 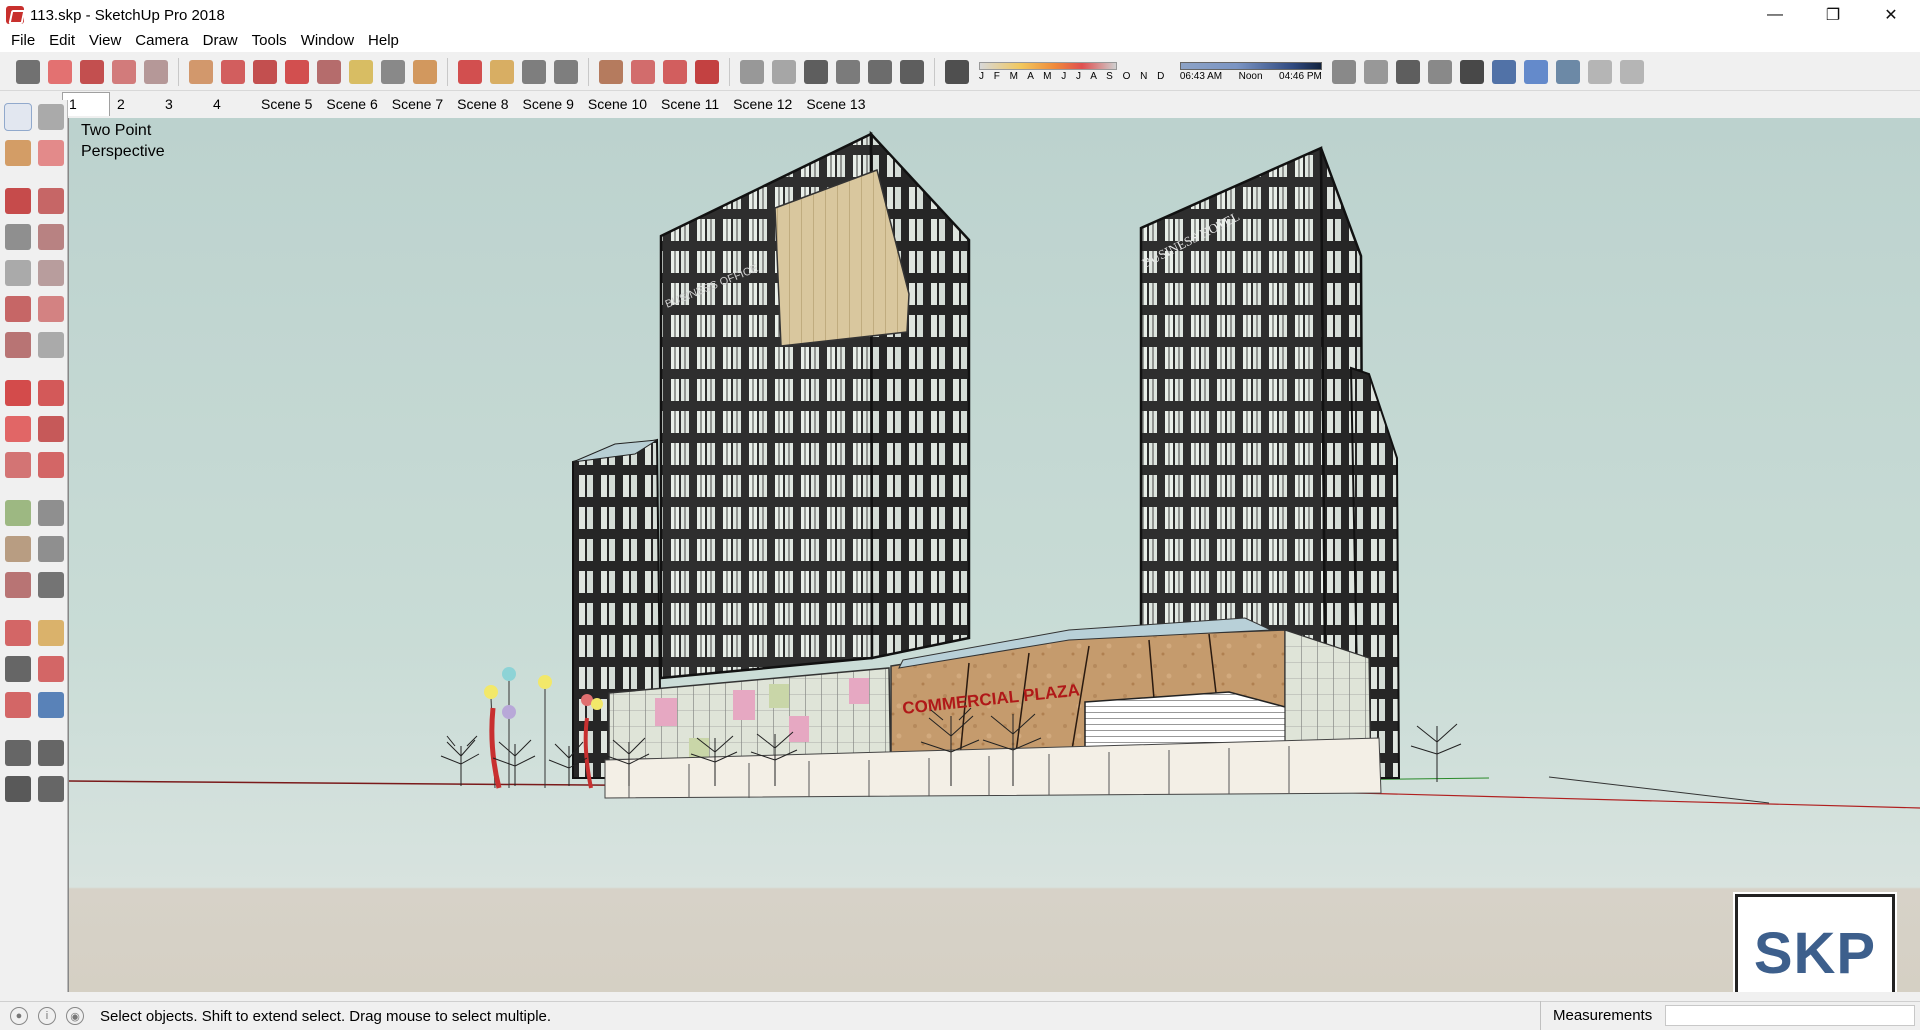 What do you see at coordinates (957, 71) in the screenshot?
I see `shadows-icon` at bounding box center [957, 71].